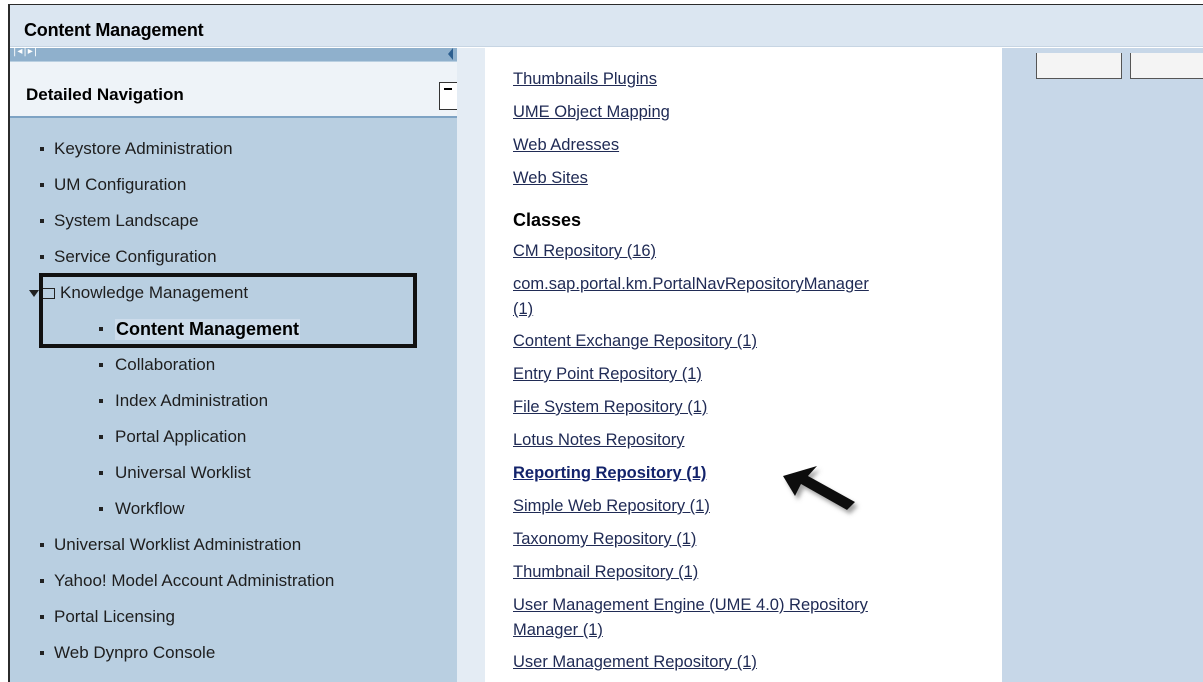  What do you see at coordinates (135, 256) in the screenshot?
I see `sidebar-item-label: Service Configuration` at bounding box center [135, 256].